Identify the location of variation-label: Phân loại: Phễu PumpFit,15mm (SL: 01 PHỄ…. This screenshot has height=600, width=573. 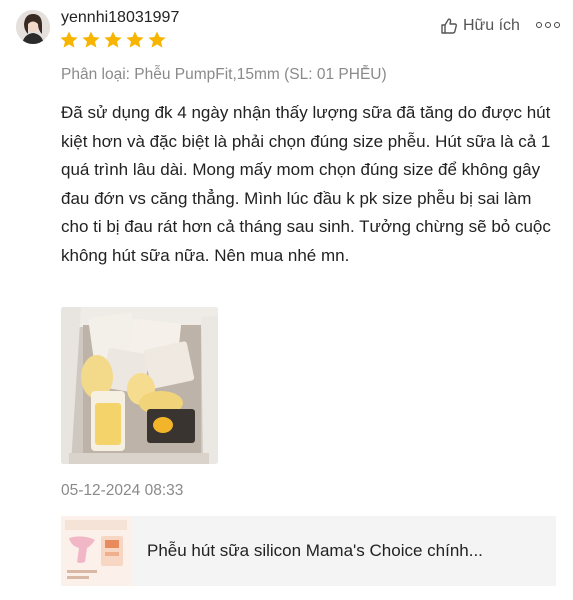
(224, 74).